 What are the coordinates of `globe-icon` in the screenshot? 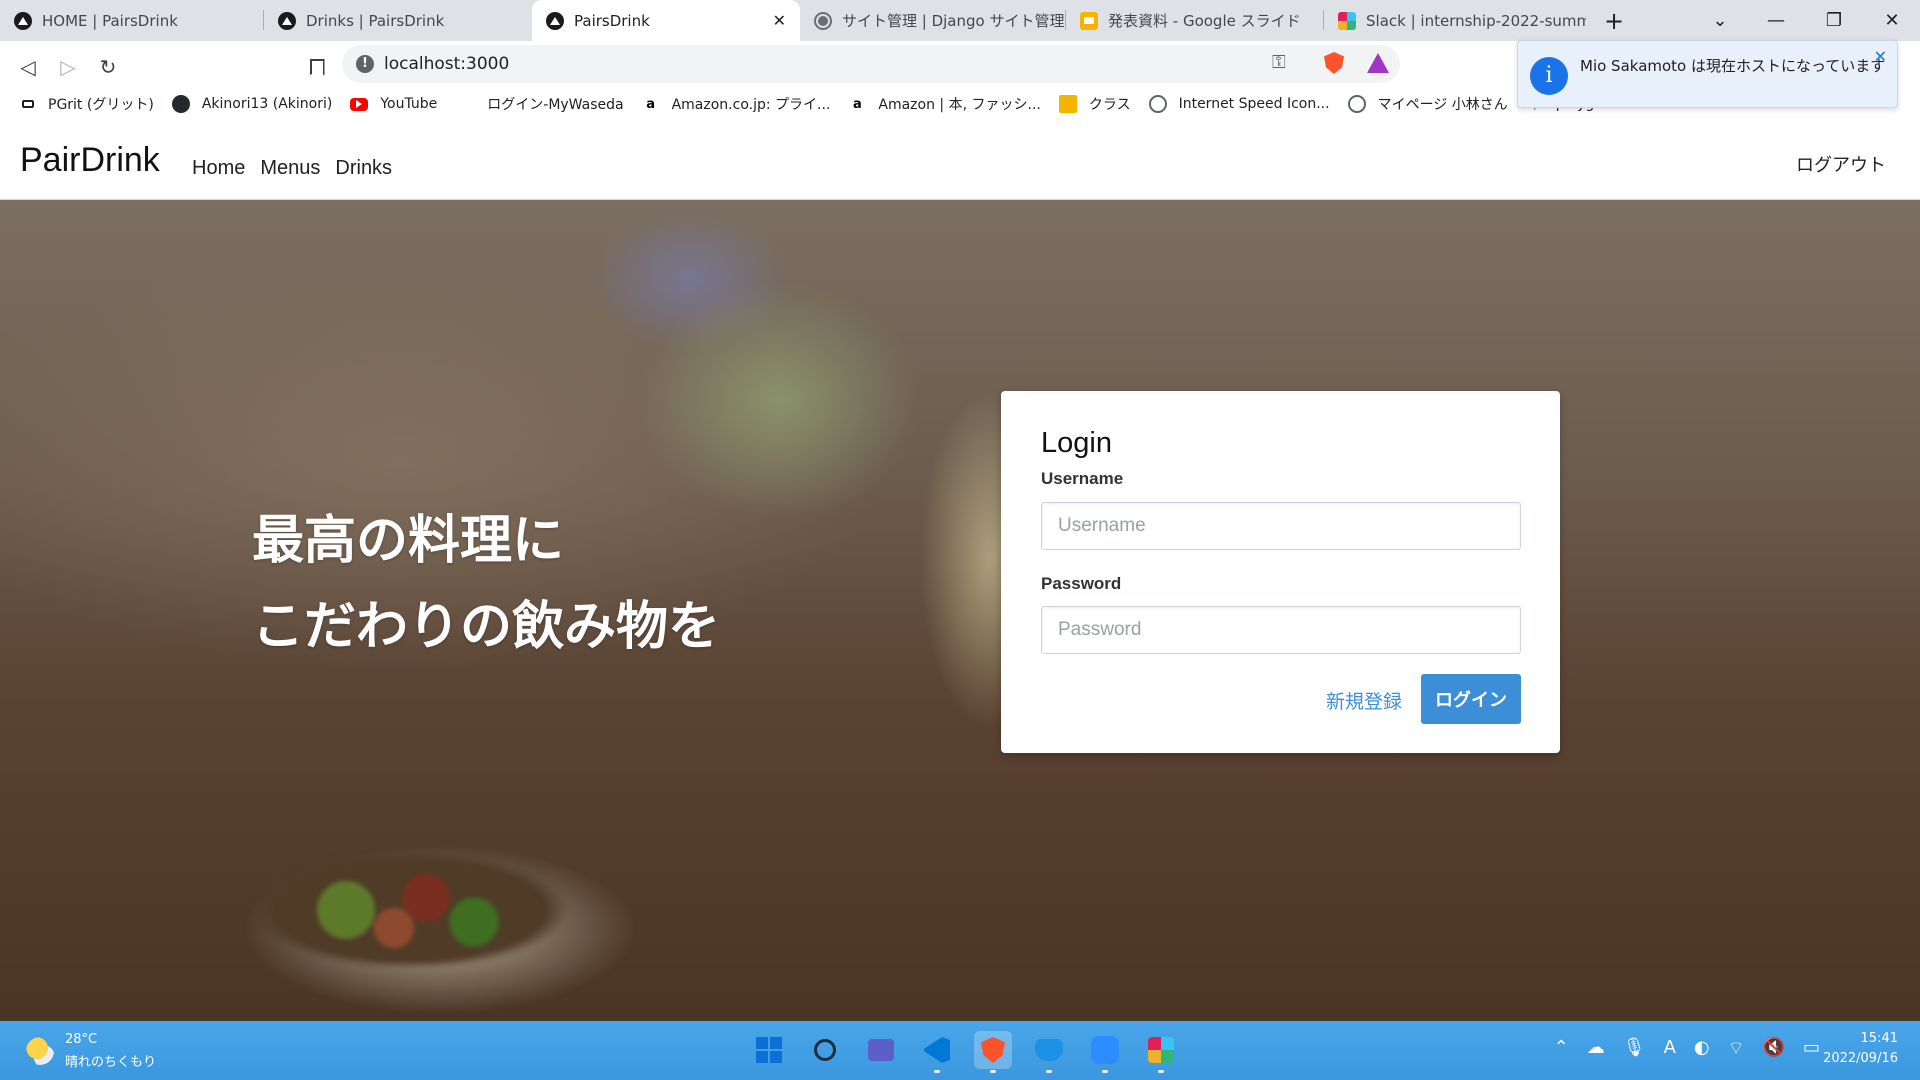 It's located at (823, 20).